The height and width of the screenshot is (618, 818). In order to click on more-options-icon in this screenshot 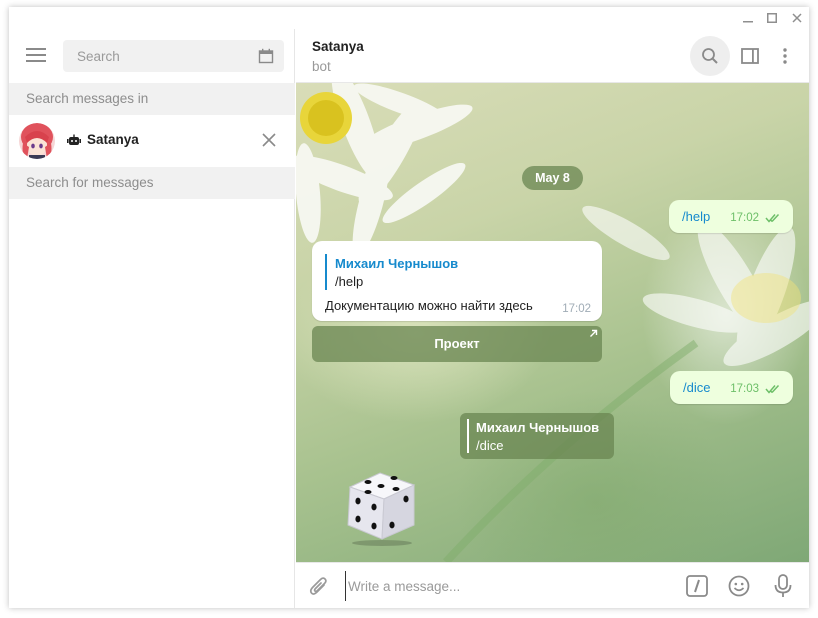, I will do `click(785, 56)`.